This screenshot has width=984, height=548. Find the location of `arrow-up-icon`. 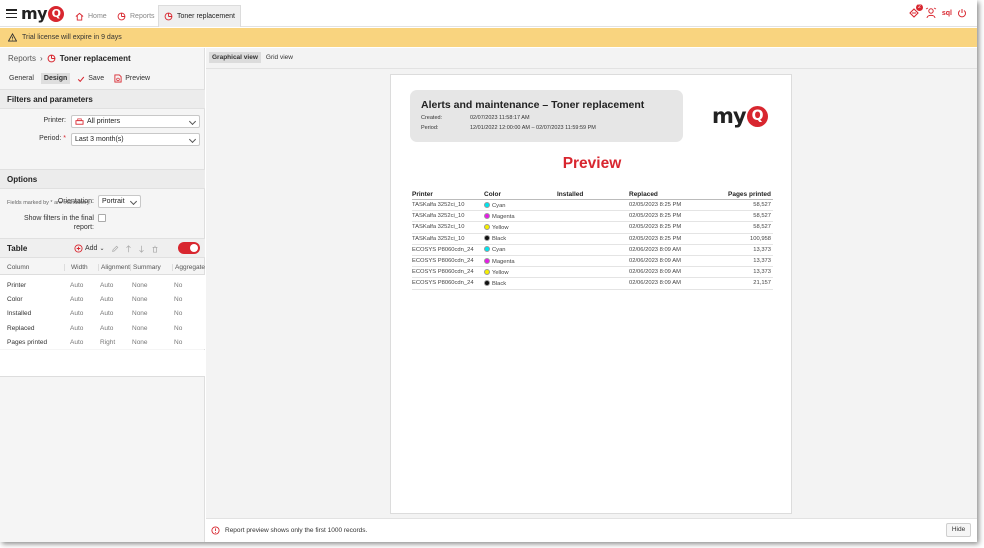

arrow-up-icon is located at coordinates (128, 248).